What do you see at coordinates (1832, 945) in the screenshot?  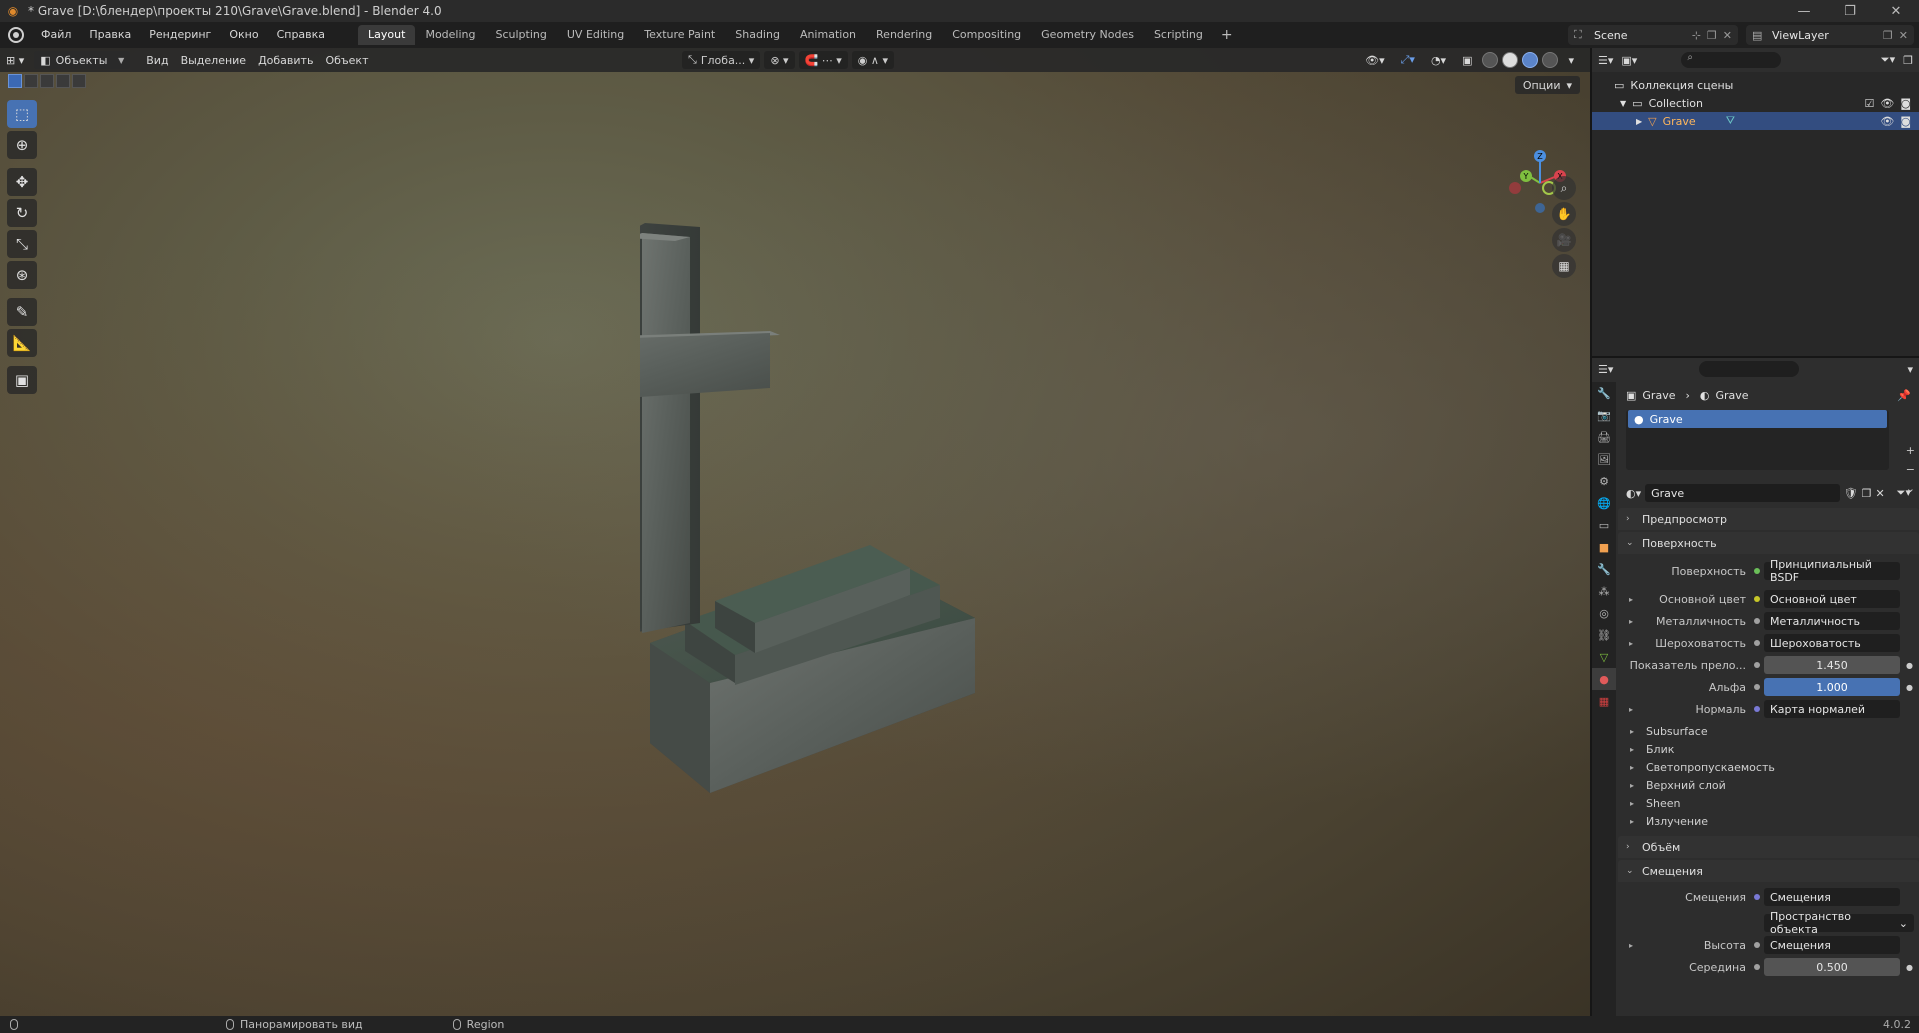 I see `height-input: Смещения` at bounding box center [1832, 945].